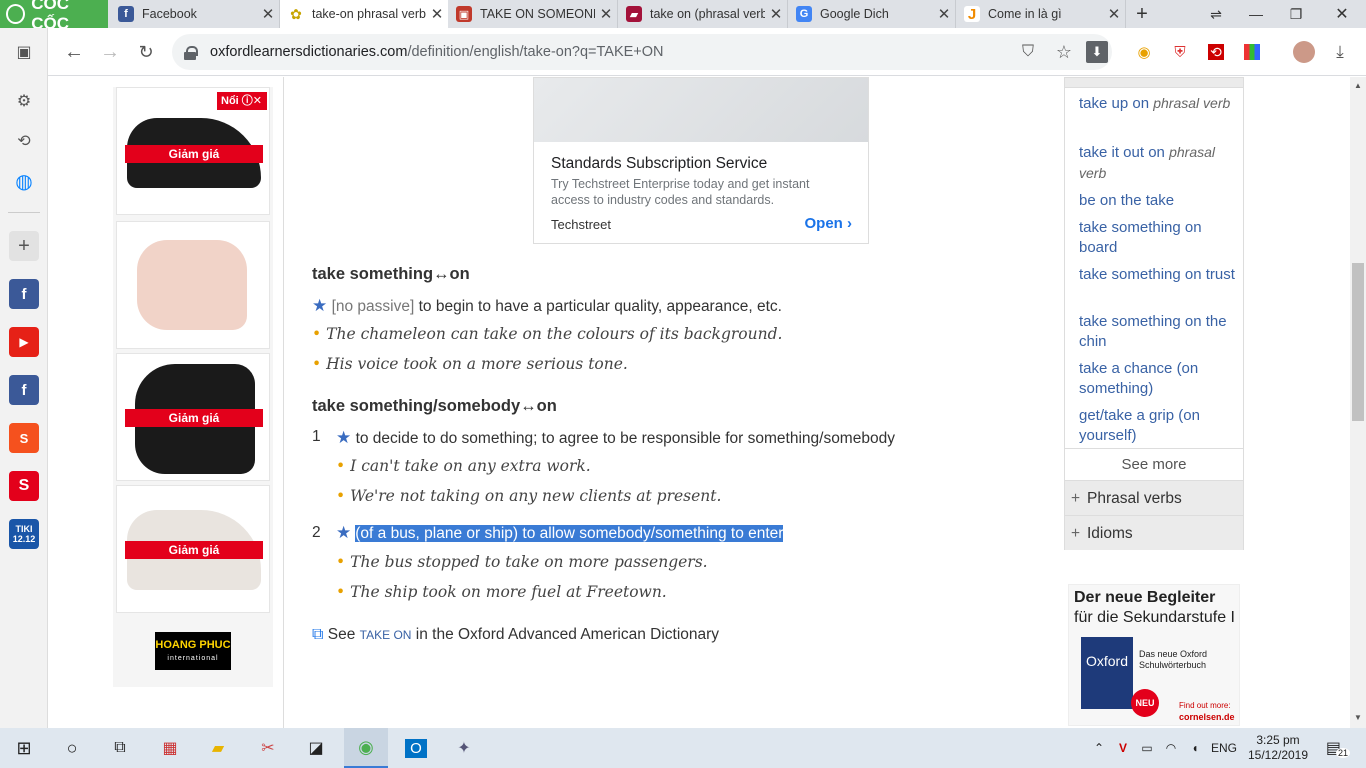 The width and height of the screenshot is (1366, 768). Describe the element at coordinates (24, 534) in the screenshot. I see `tiki-icon: TIKI 12.12` at that location.